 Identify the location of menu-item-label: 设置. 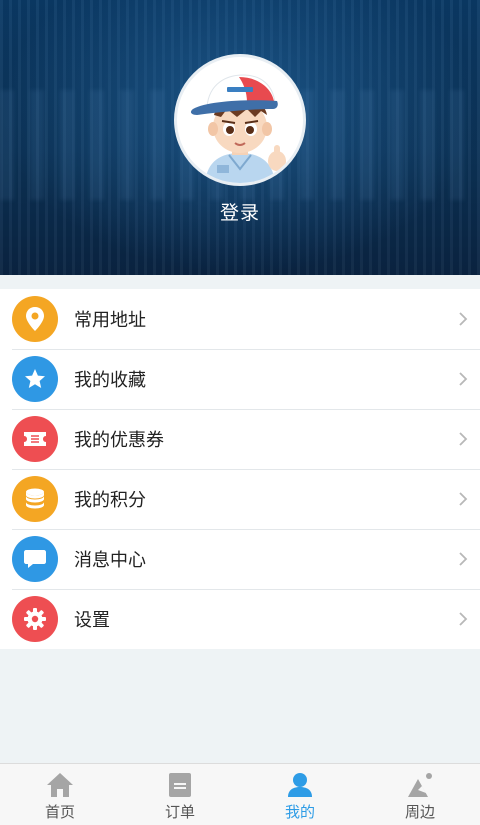
(92, 620).